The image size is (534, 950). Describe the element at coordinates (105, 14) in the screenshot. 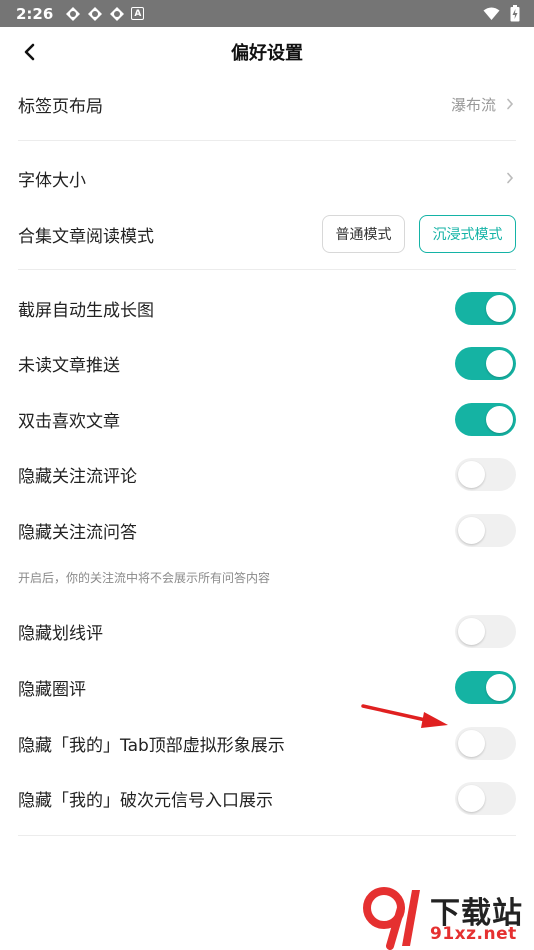

I see `status-notification-icons: A` at that location.